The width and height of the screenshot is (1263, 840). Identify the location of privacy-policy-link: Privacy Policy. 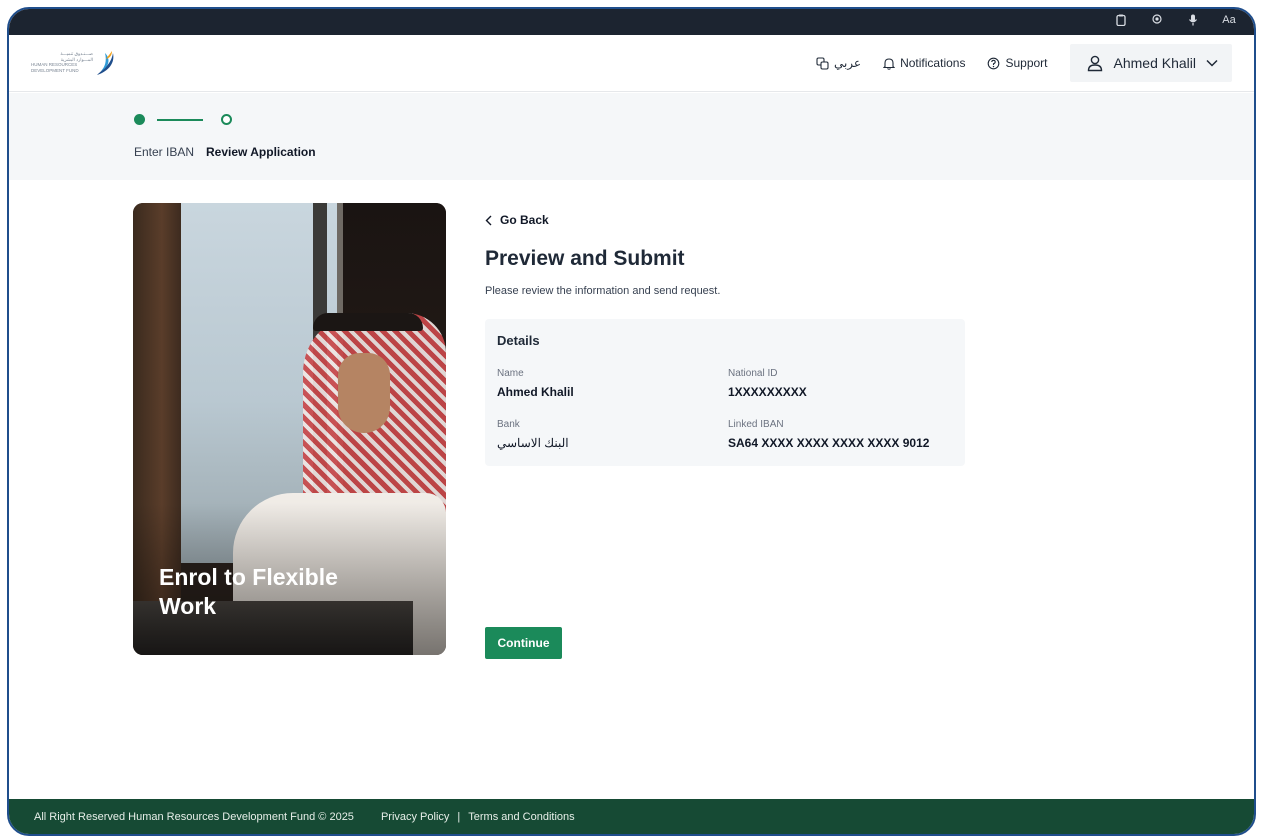
(415, 817).